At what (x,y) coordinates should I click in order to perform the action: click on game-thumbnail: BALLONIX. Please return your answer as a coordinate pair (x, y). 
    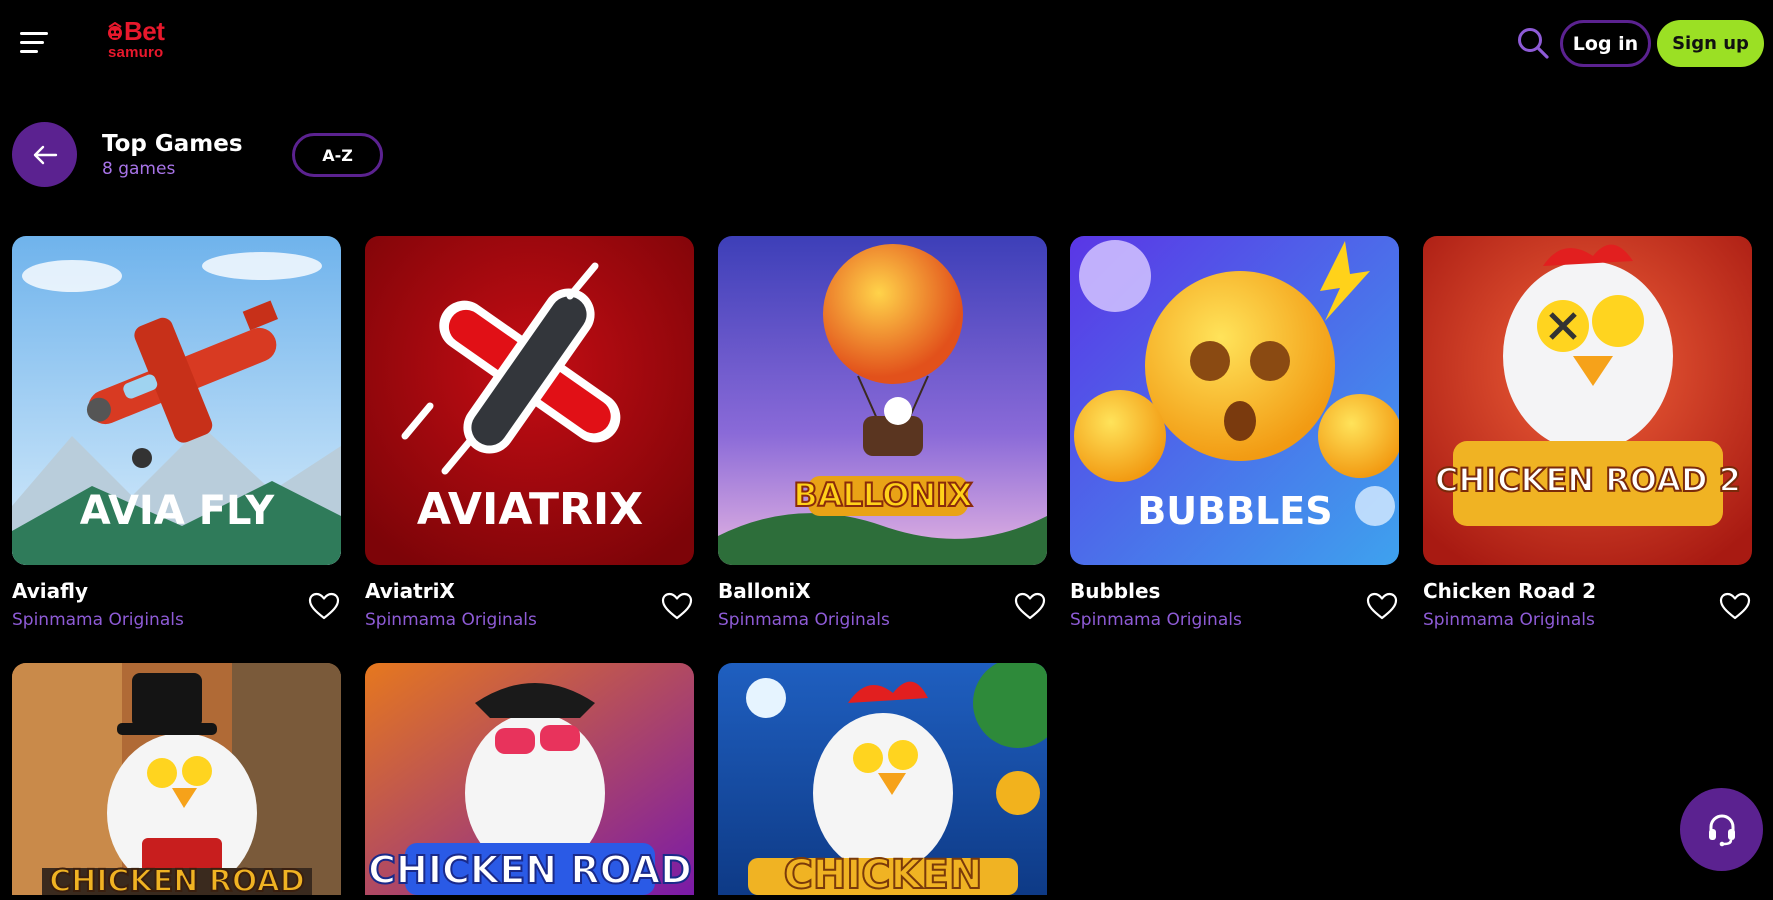
    Looking at the image, I should click on (882, 400).